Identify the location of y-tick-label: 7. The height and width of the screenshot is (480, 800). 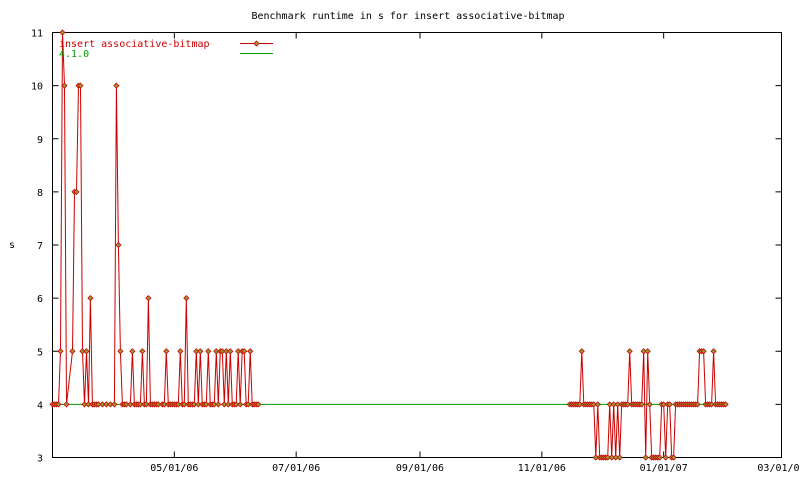
(40, 246).